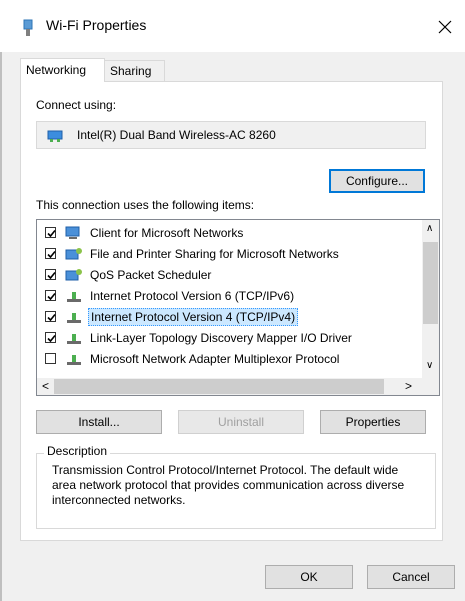 The height and width of the screenshot is (601, 465). What do you see at coordinates (373, 422) in the screenshot?
I see `properties-button: Properties` at bounding box center [373, 422].